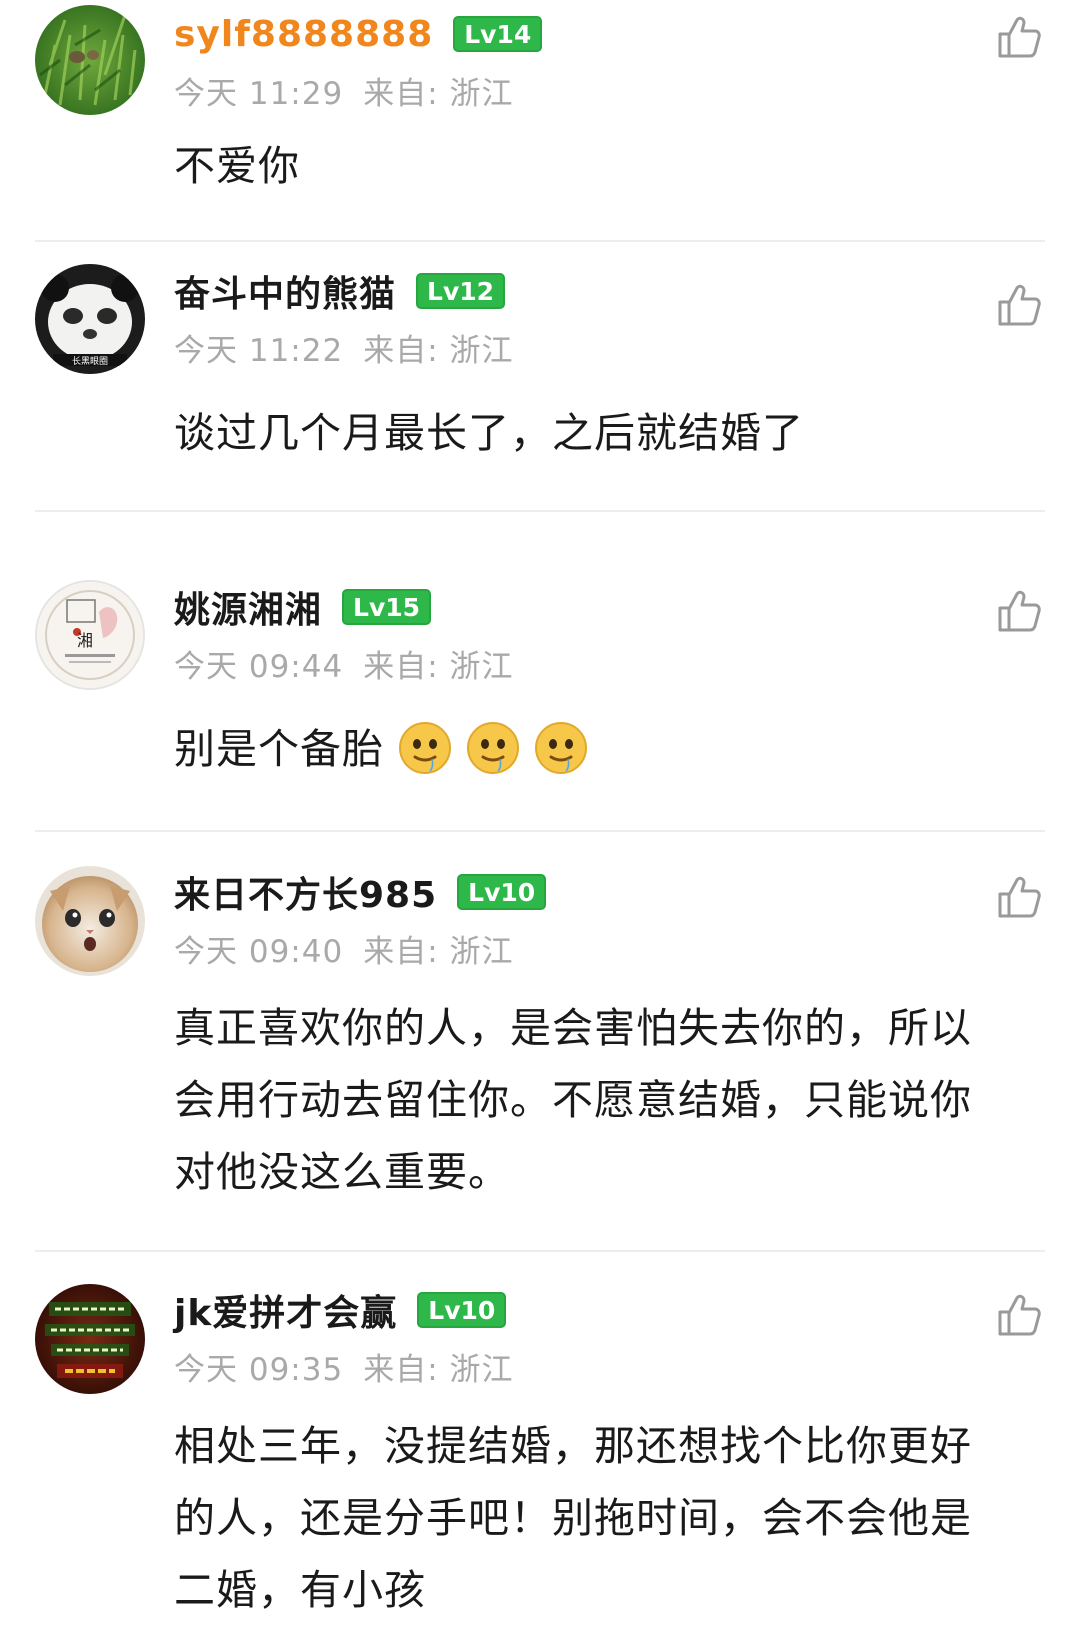 This screenshot has height=1650, width=1080. What do you see at coordinates (279, 749) in the screenshot?
I see `comment-text-body: 别是个备胎` at bounding box center [279, 749].